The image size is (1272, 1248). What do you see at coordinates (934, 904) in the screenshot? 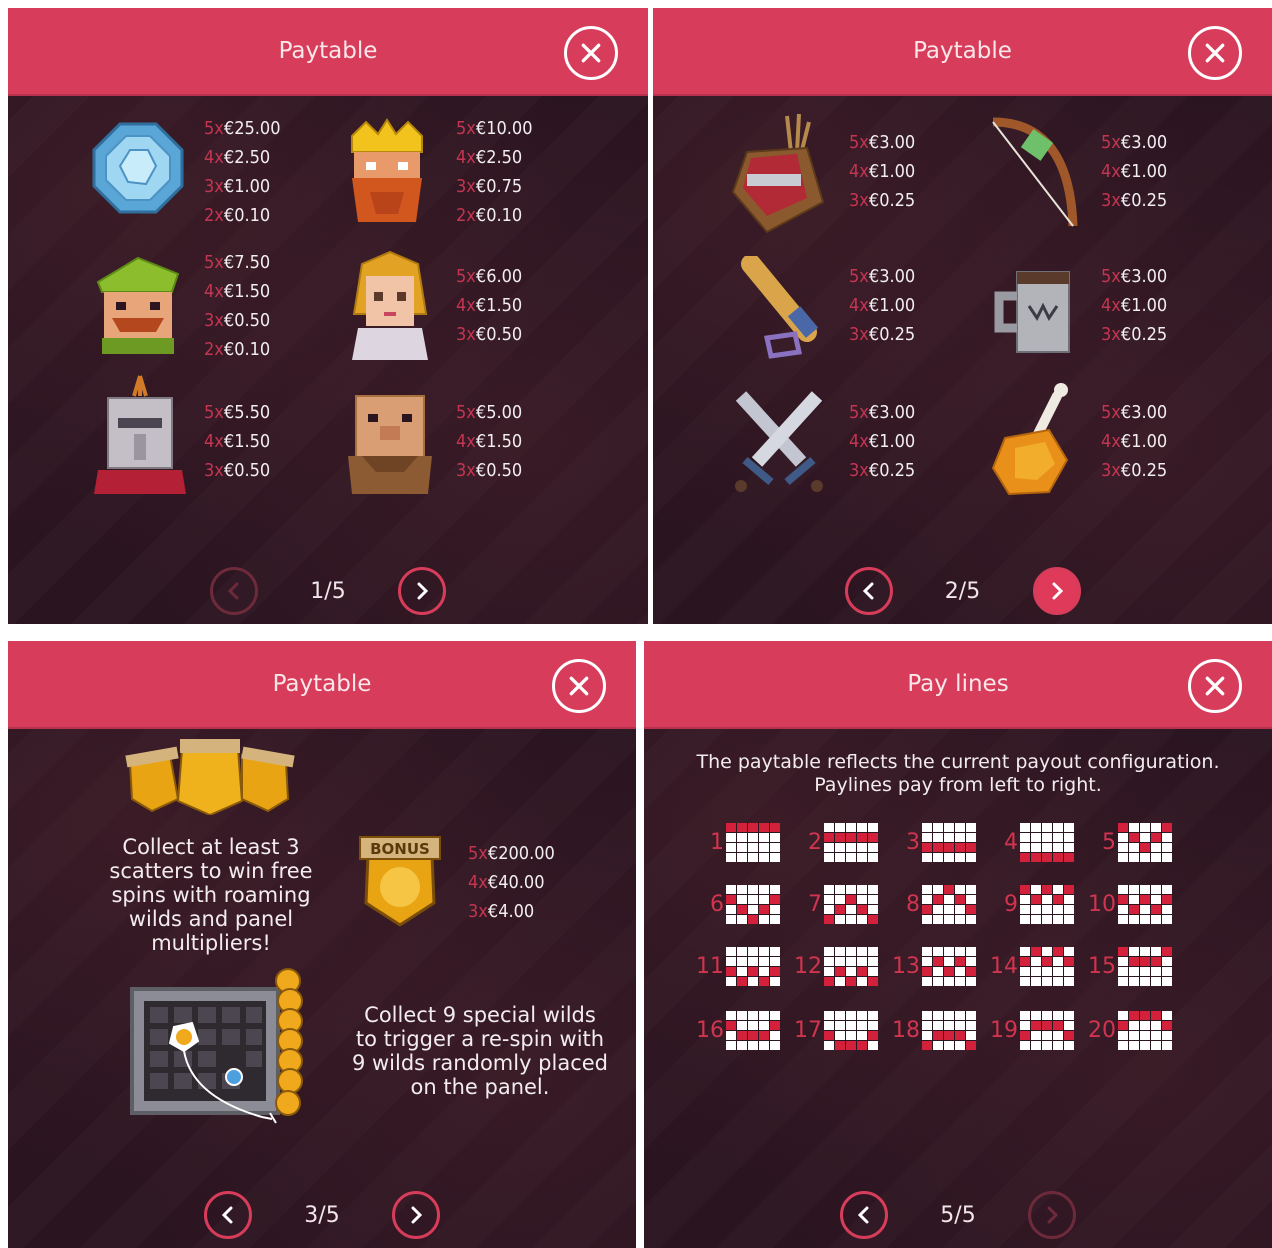
I see `payline-8: 8` at bounding box center [934, 904].